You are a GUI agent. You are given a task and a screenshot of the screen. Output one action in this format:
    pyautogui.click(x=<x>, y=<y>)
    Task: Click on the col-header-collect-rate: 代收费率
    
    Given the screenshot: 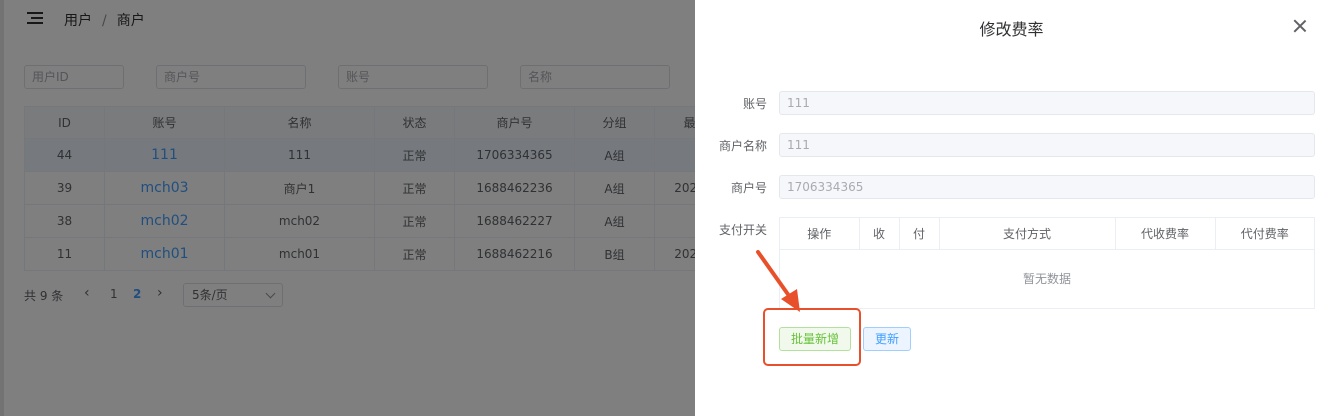 What is the action you would take?
    pyautogui.click(x=1165, y=234)
    